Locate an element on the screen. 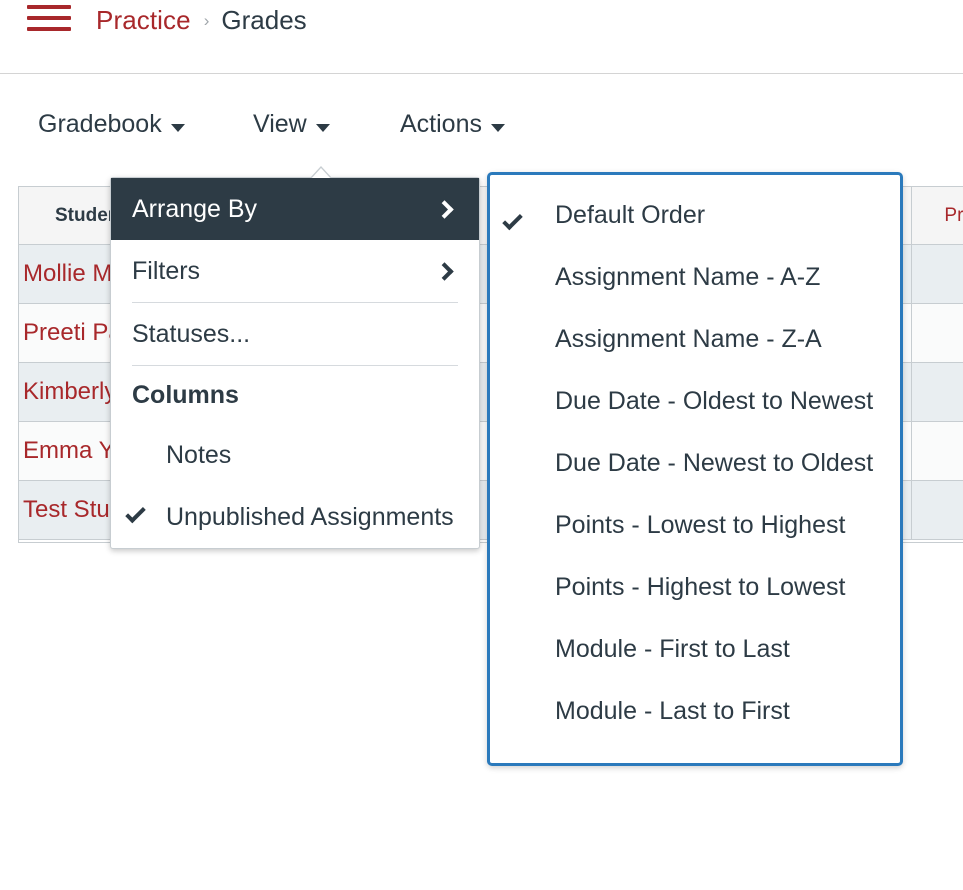 This screenshot has width=963, height=890. view-menu-button: View is located at coordinates (291, 124).